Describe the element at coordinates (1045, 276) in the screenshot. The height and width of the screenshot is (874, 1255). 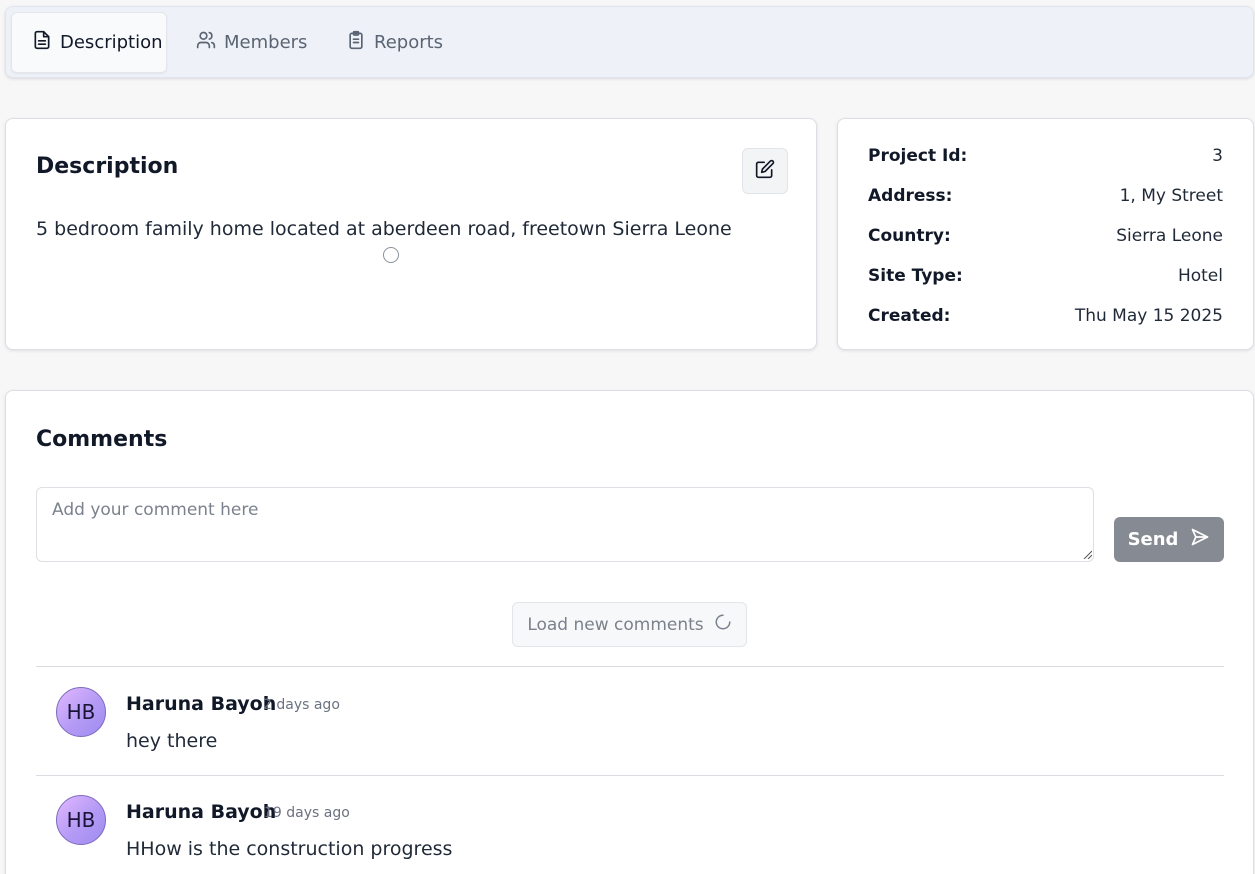
I see `info-row-site-type: Site Type: Hotel` at that location.